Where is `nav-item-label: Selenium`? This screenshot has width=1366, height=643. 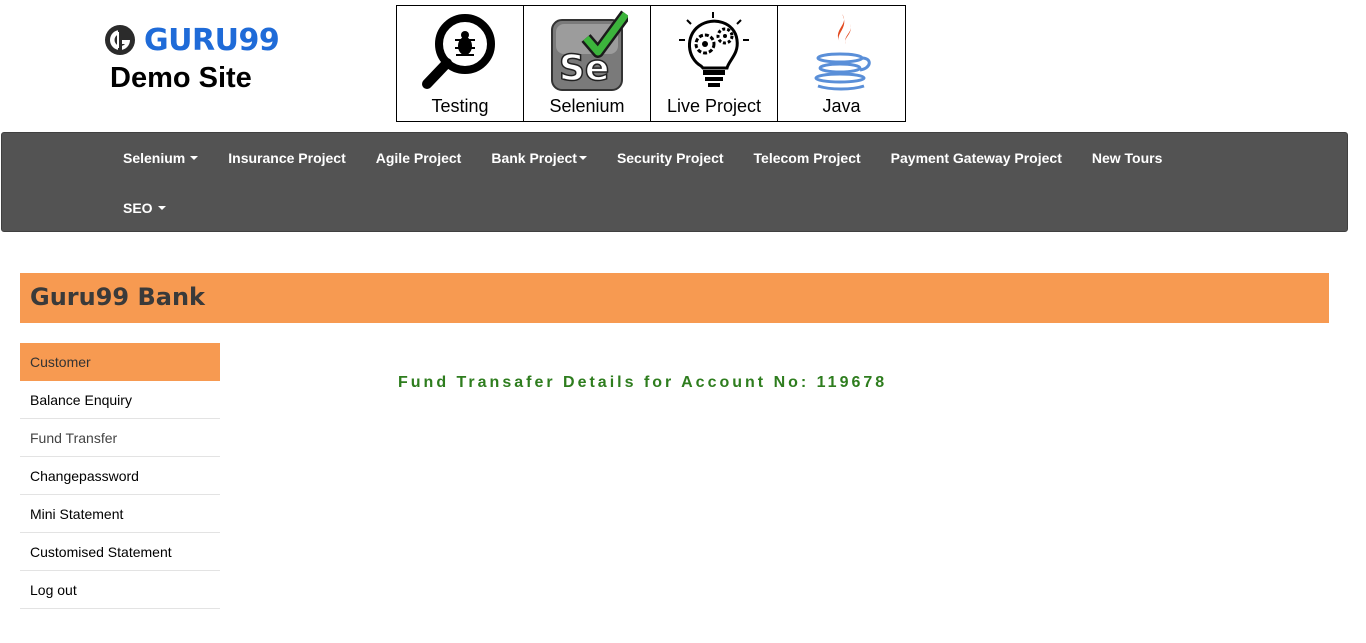
nav-item-label: Selenium is located at coordinates (154, 158).